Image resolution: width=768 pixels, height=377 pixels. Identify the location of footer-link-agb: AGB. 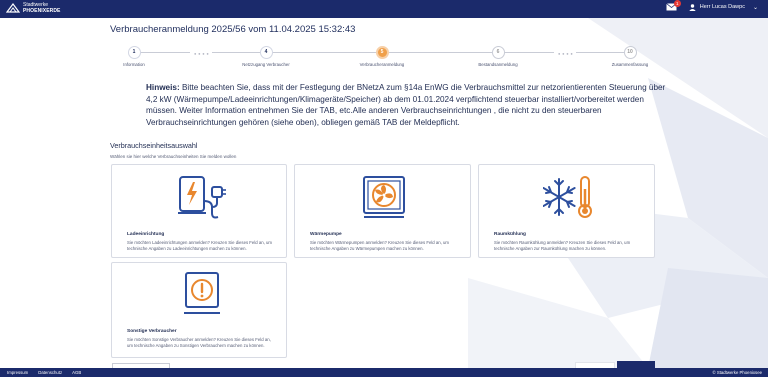
(76, 372).